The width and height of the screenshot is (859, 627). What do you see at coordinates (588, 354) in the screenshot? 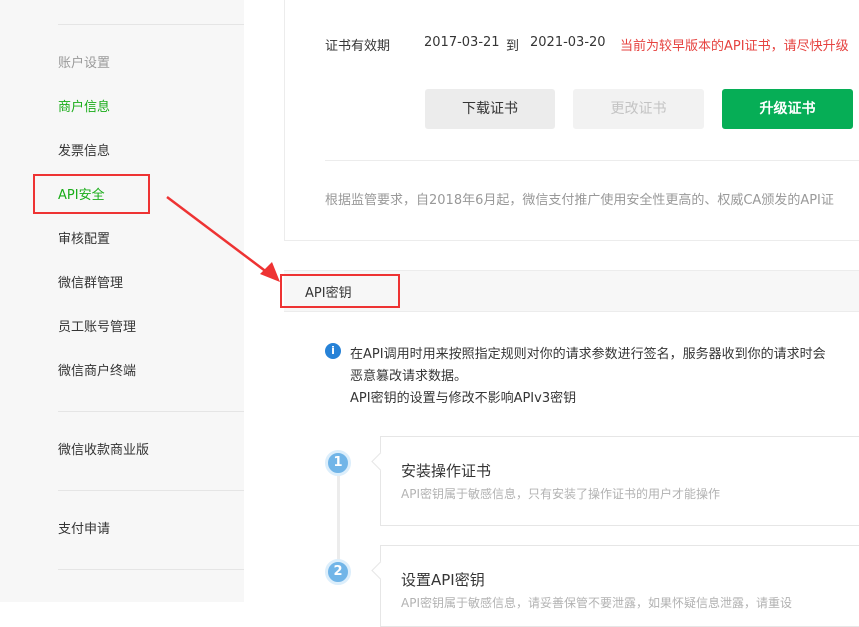
I see `api-key-info-line: 在API调用时用来按照指定规则对你的请求参数进行签名，服务器收到你的请求时会` at bounding box center [588, 354].